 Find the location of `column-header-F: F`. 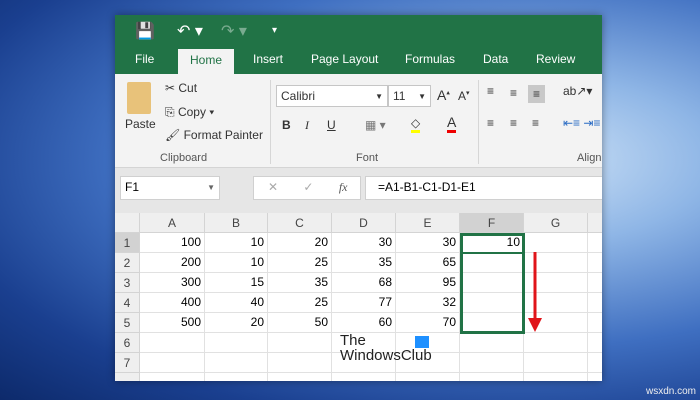

column-header-F: F is located at coordinates (492, 223).